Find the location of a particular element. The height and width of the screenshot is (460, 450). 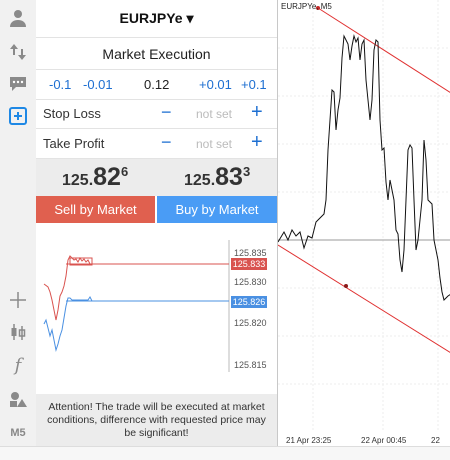

trade-arrows-icon is located at coordinates (18, 52).